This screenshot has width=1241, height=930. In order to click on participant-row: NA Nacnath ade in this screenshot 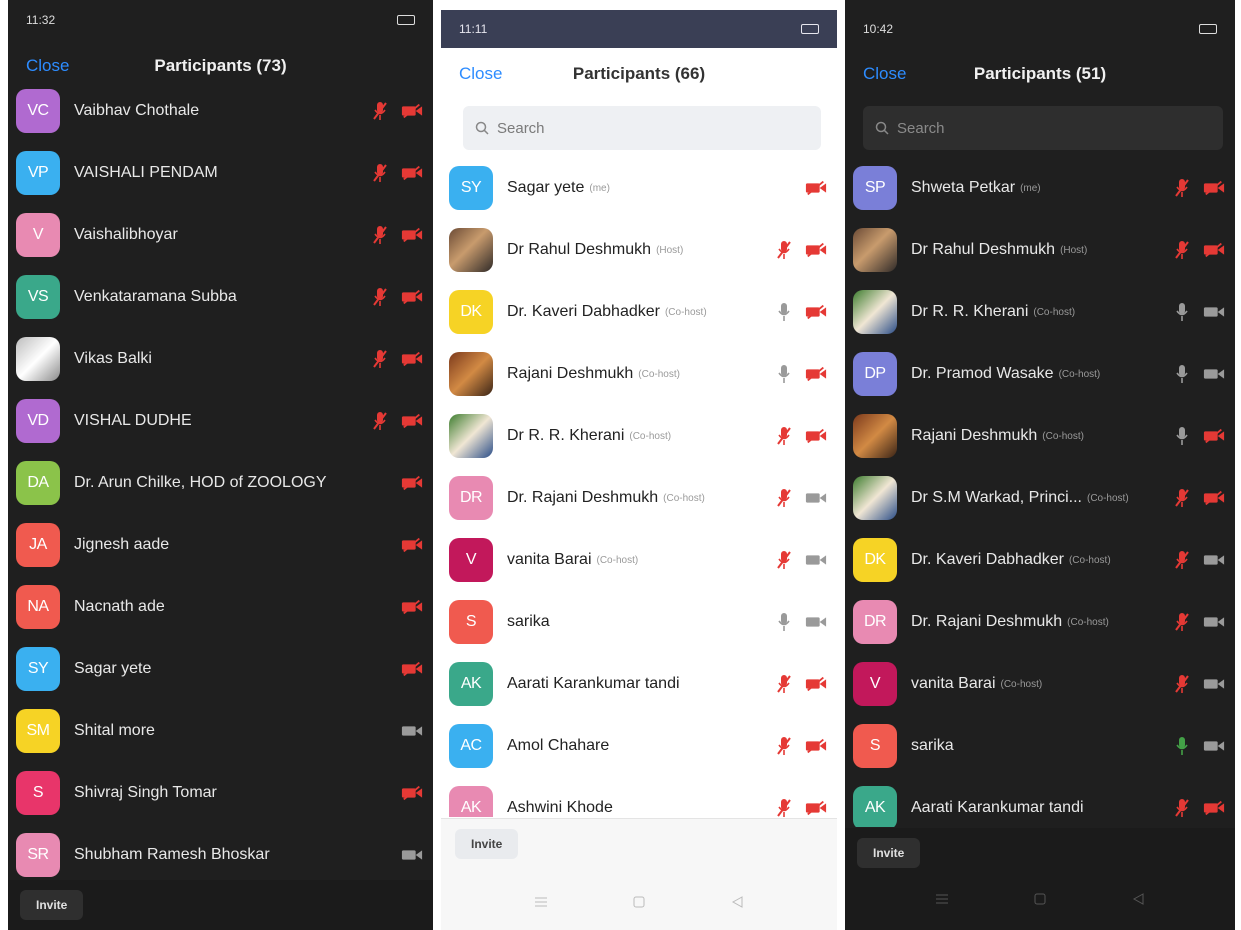, I will do `click(220, 607)`.